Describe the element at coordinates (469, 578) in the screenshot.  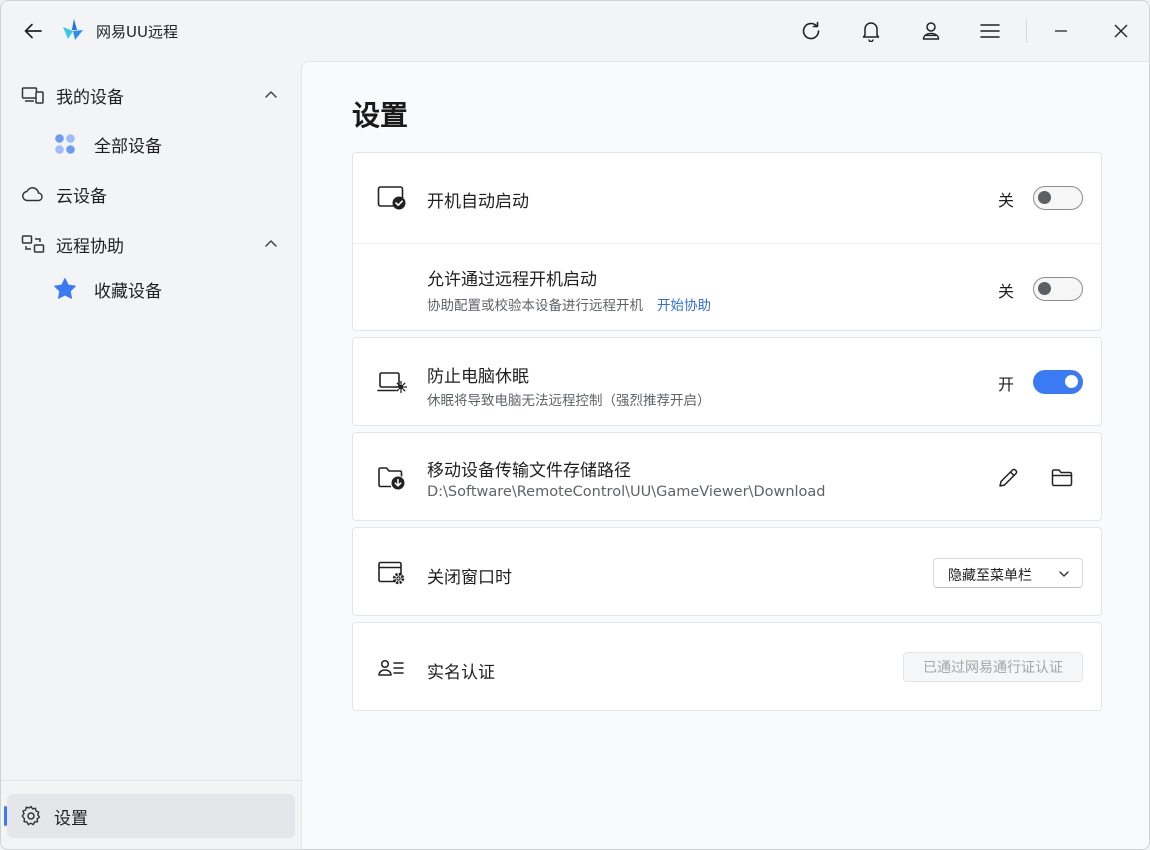
I see `close-window-title: 关闭窗口时` at that location.